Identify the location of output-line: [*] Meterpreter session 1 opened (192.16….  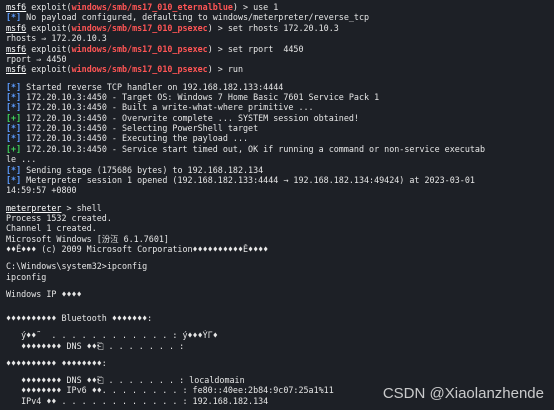
(280, 180).